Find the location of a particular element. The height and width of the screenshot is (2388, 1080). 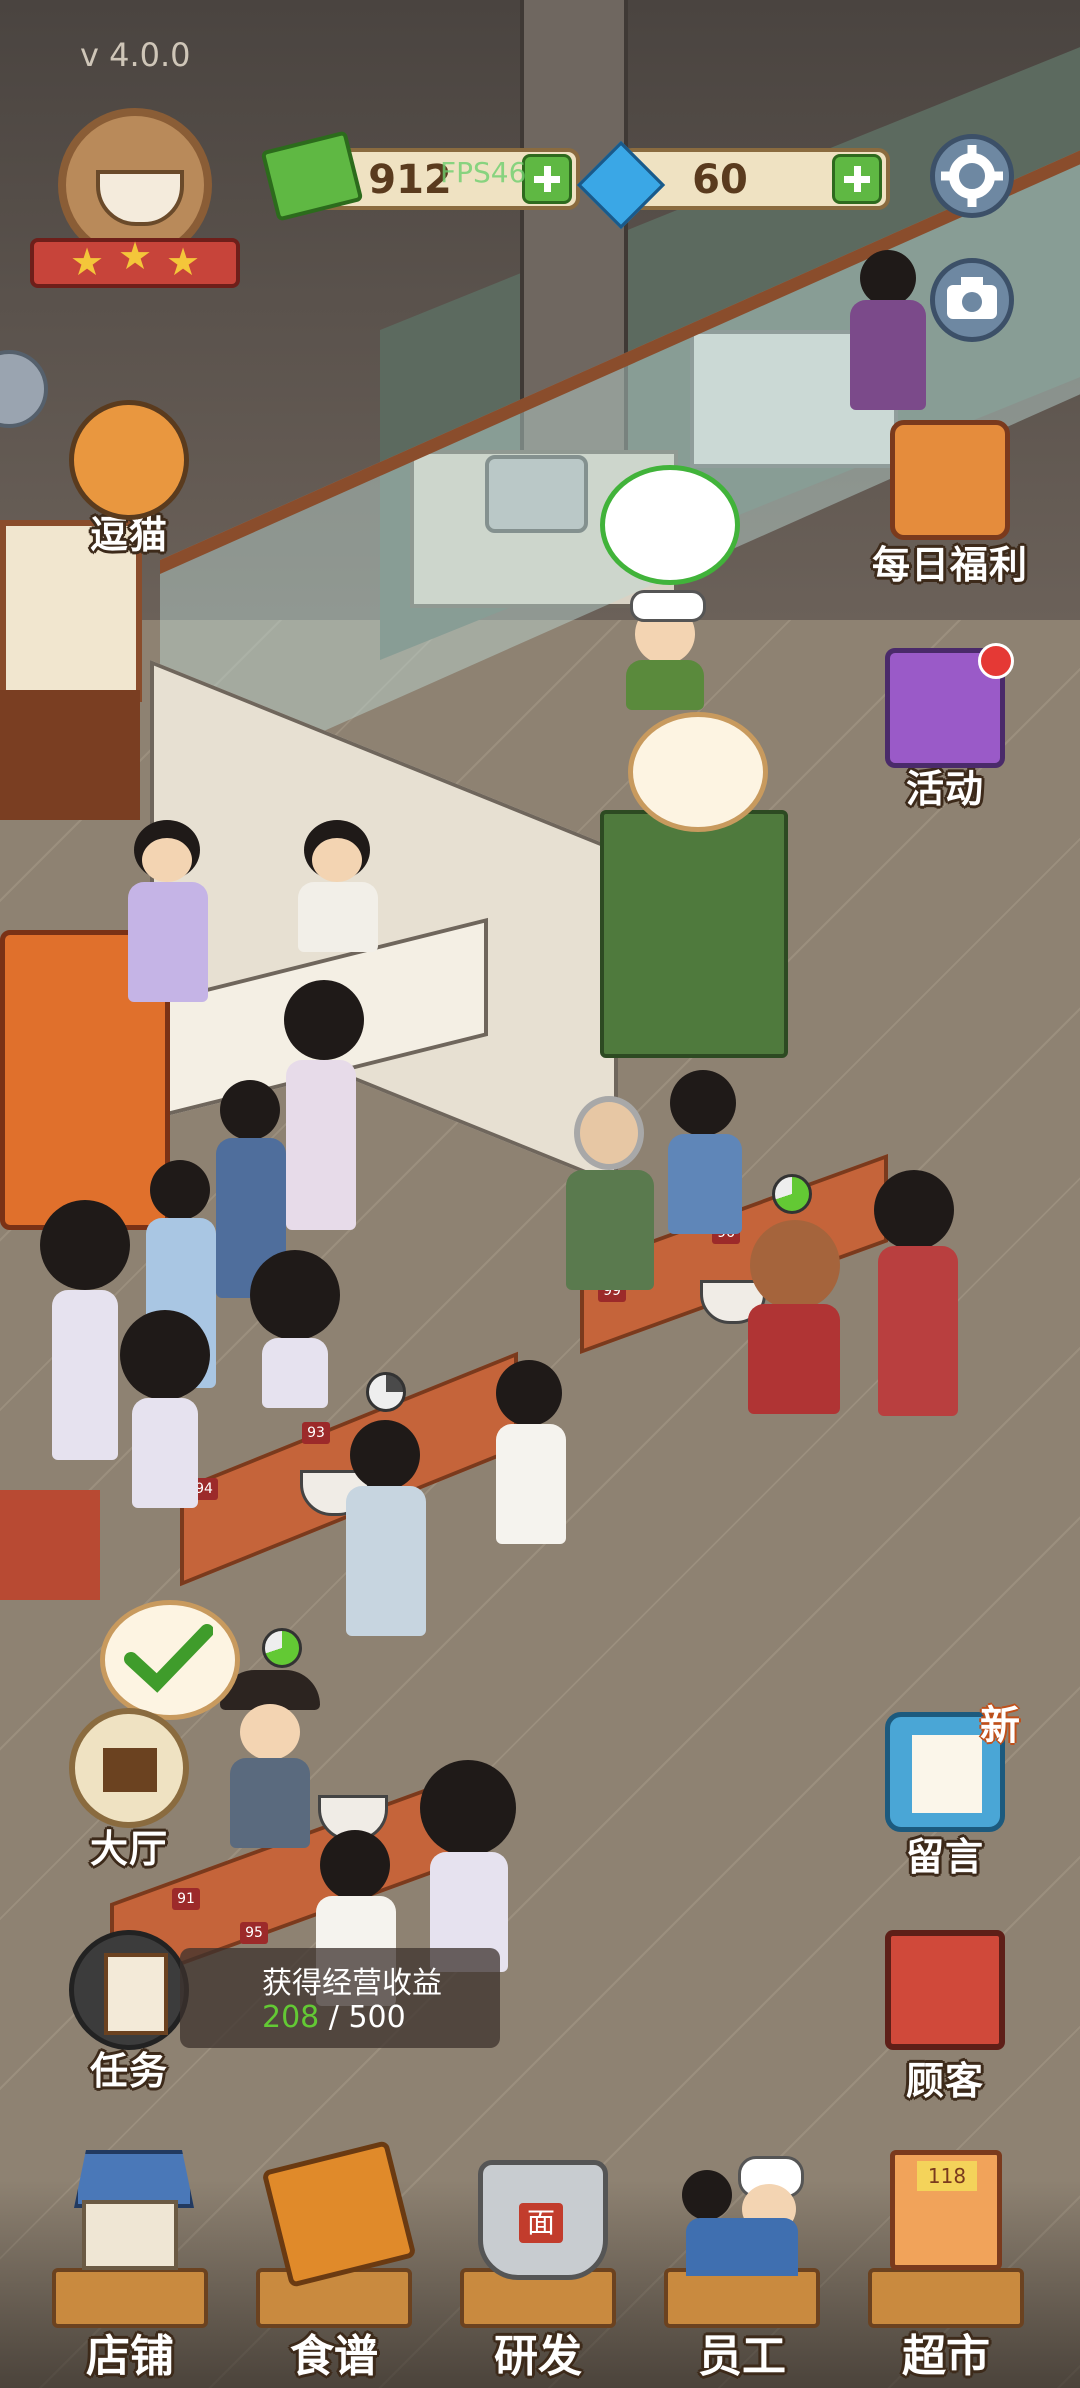

seat-number-tag: 95 is located at coordinates (254, 1933).